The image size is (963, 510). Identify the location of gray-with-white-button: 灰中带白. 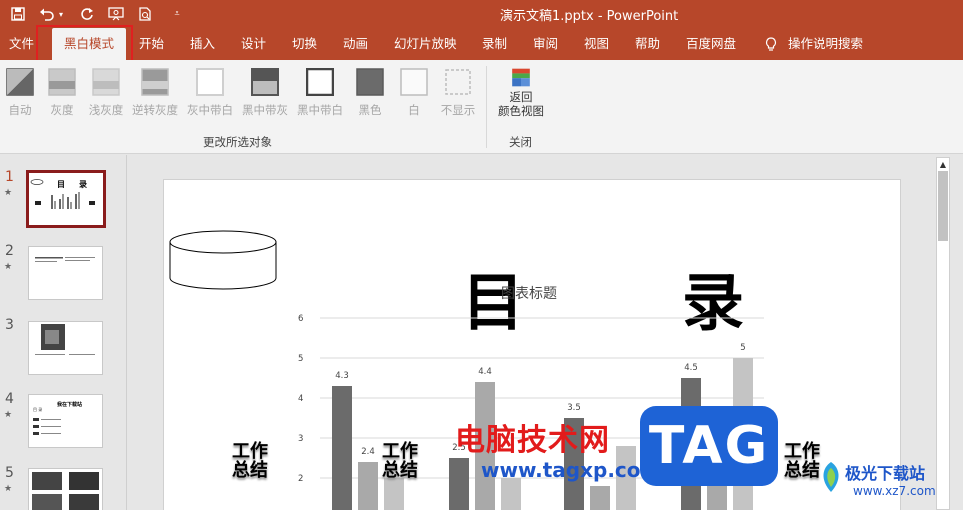
(210, 92).